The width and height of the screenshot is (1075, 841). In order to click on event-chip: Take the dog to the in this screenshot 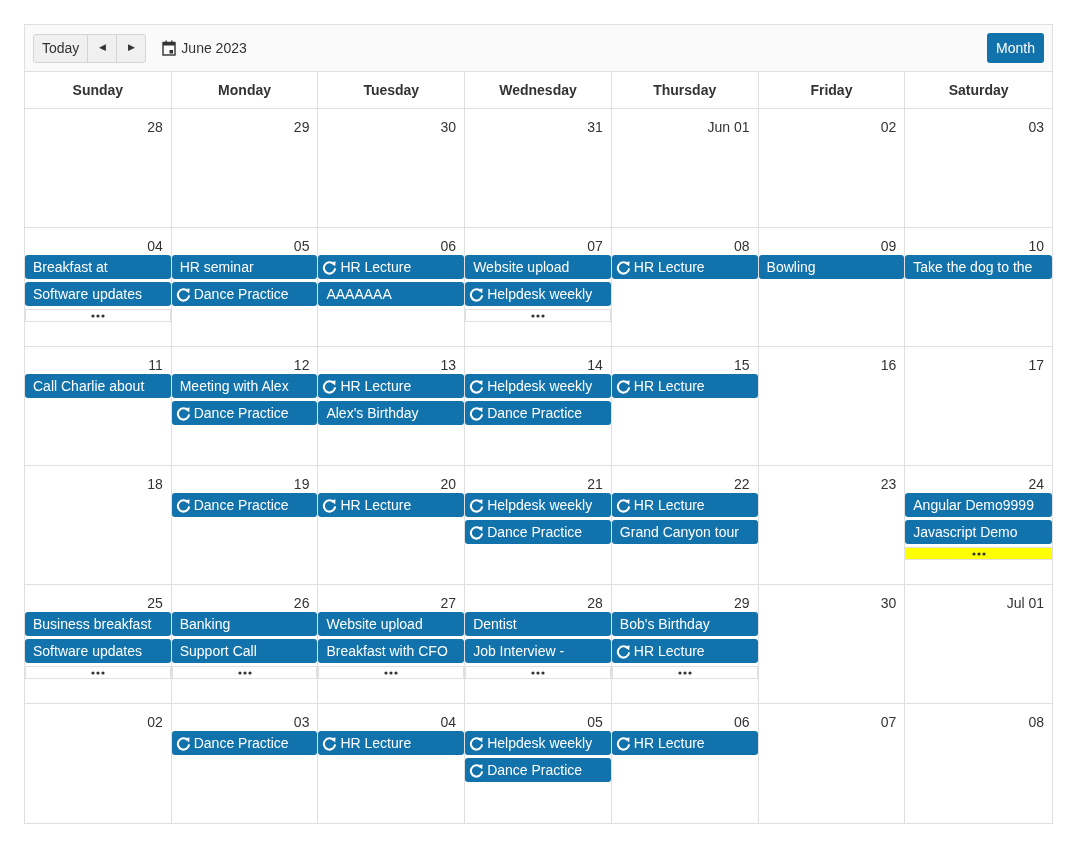, I will do `click(978, 267)`.